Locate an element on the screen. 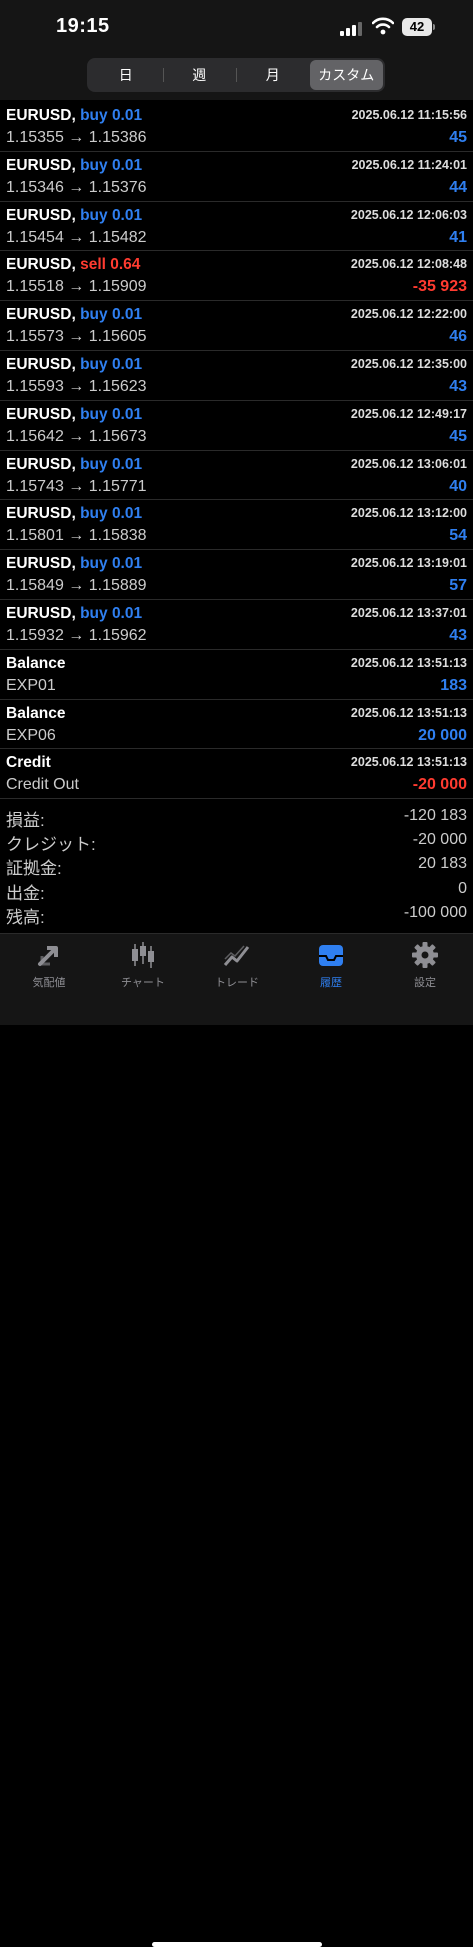  candlestick-chart-icon is located at coordinates (143, 955).